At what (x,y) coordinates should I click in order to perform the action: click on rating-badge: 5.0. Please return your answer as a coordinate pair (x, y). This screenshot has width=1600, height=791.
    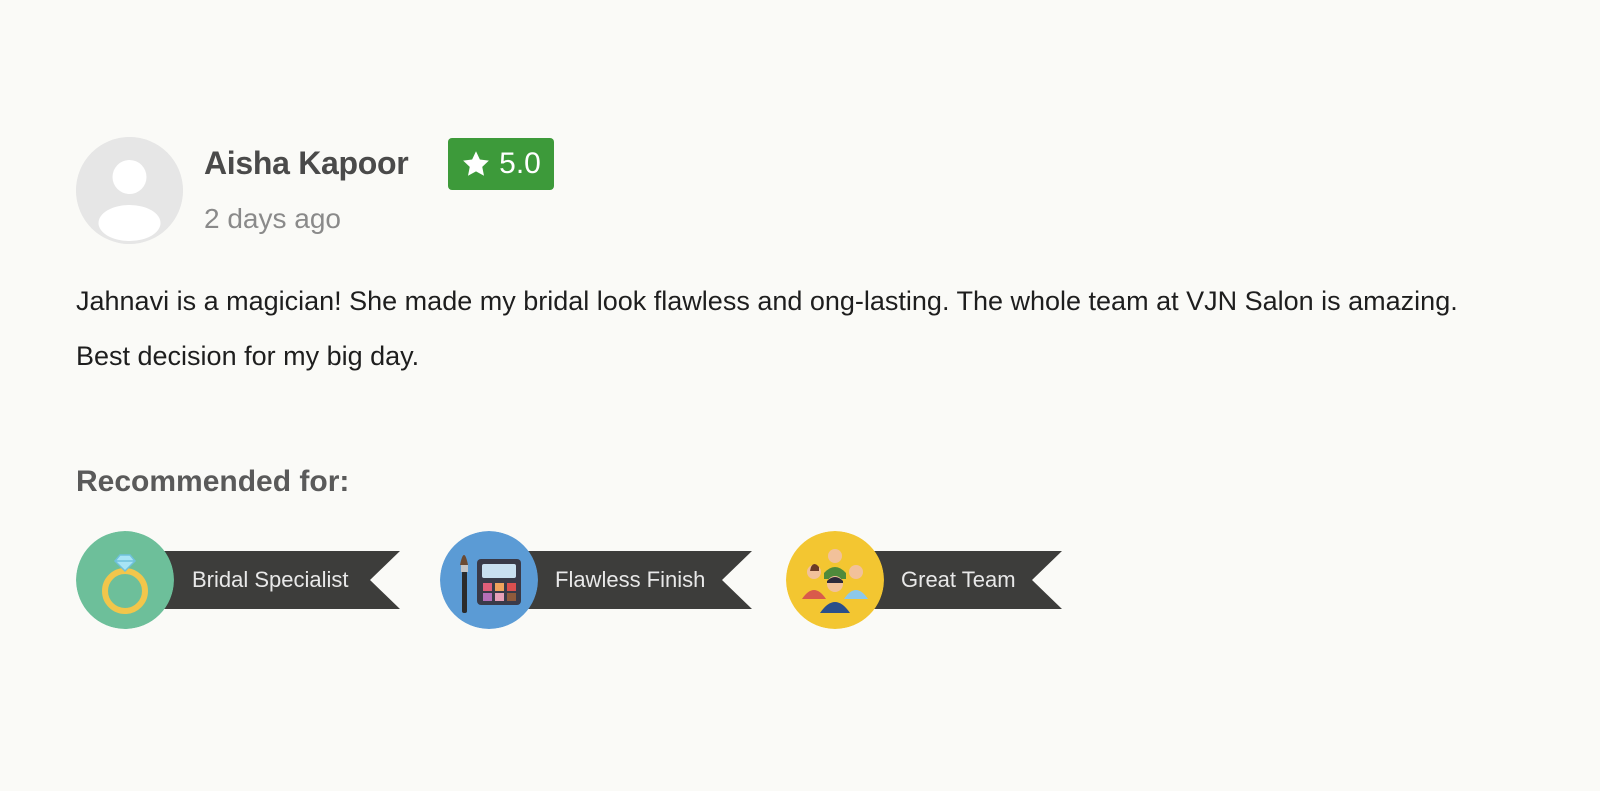
    Looking at the image, I should click on (501, 164).